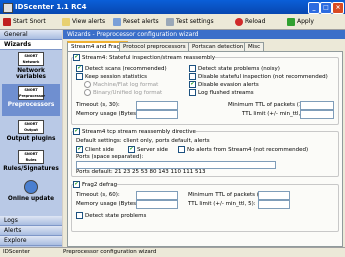 The image size is (345, 257). I want to click on machine-format-label: Machine/Flat log format, so click(126, 85).